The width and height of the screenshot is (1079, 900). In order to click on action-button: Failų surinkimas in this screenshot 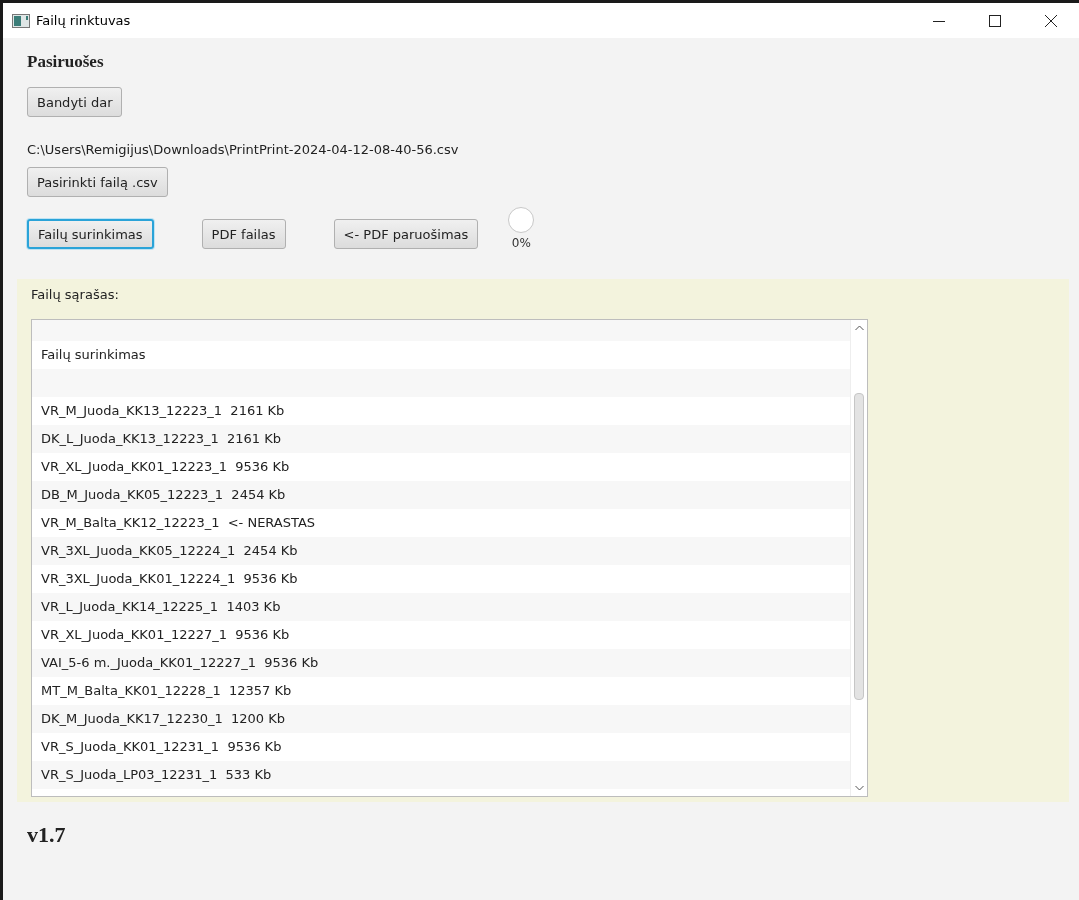, I will do `click(90, 234)`.